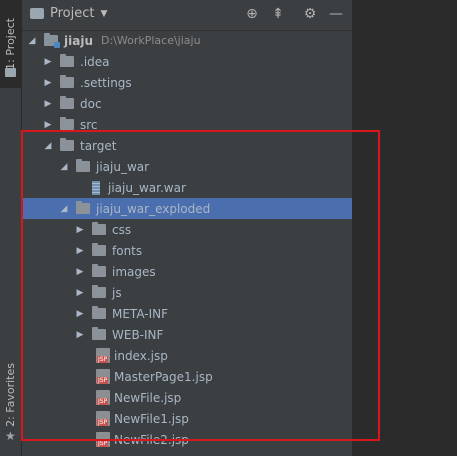 This screenshot has width=457, height=456. I want to click on tree-node-label: NewFile2.jsp, so click(151, 439).